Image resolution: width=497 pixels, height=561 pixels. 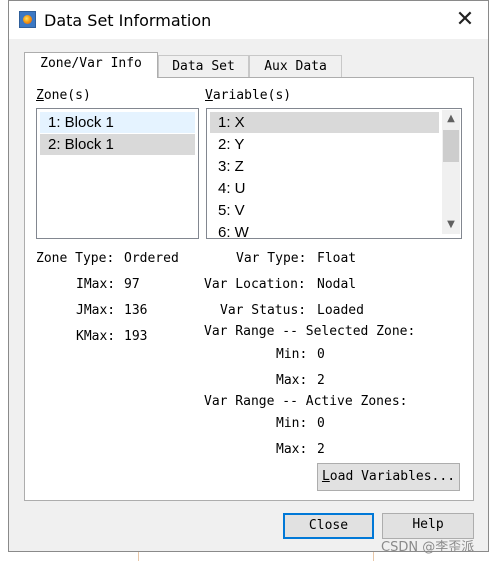 What do you see at coordinates (63, 95) in the screenshot?
I see `zones-label: Zone(s)` at bounding box center [63, 95].